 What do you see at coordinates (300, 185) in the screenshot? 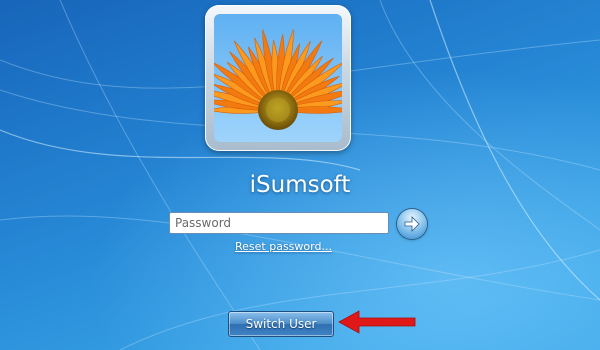
I see `username-label: iSumsoft` at bounding box center [300, 185].